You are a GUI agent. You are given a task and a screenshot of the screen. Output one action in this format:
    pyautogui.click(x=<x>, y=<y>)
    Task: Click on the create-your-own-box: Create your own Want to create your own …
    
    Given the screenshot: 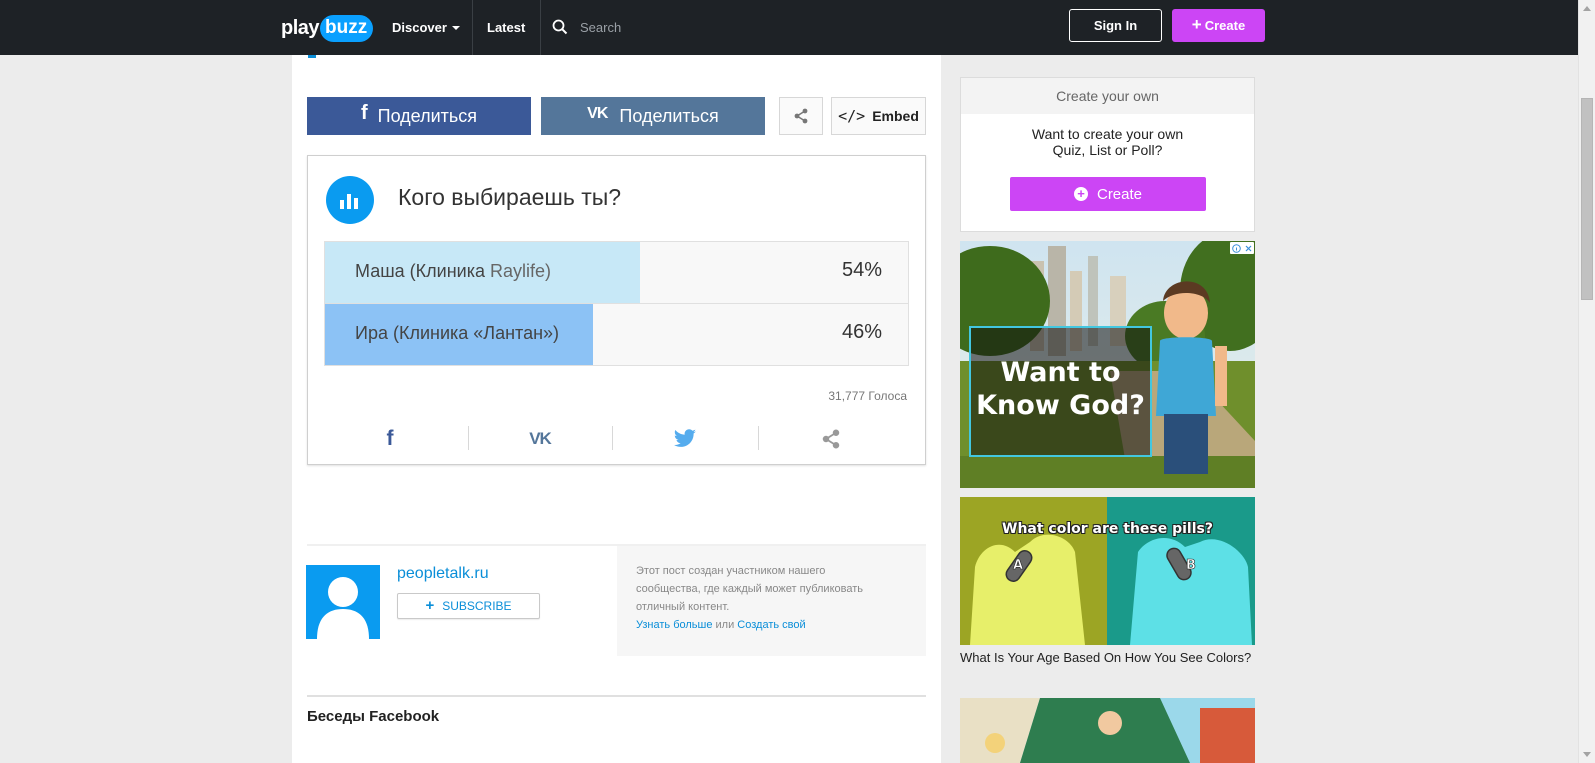 What is the action you would take?
    pyautogui.click(x=1107, y=154)
    